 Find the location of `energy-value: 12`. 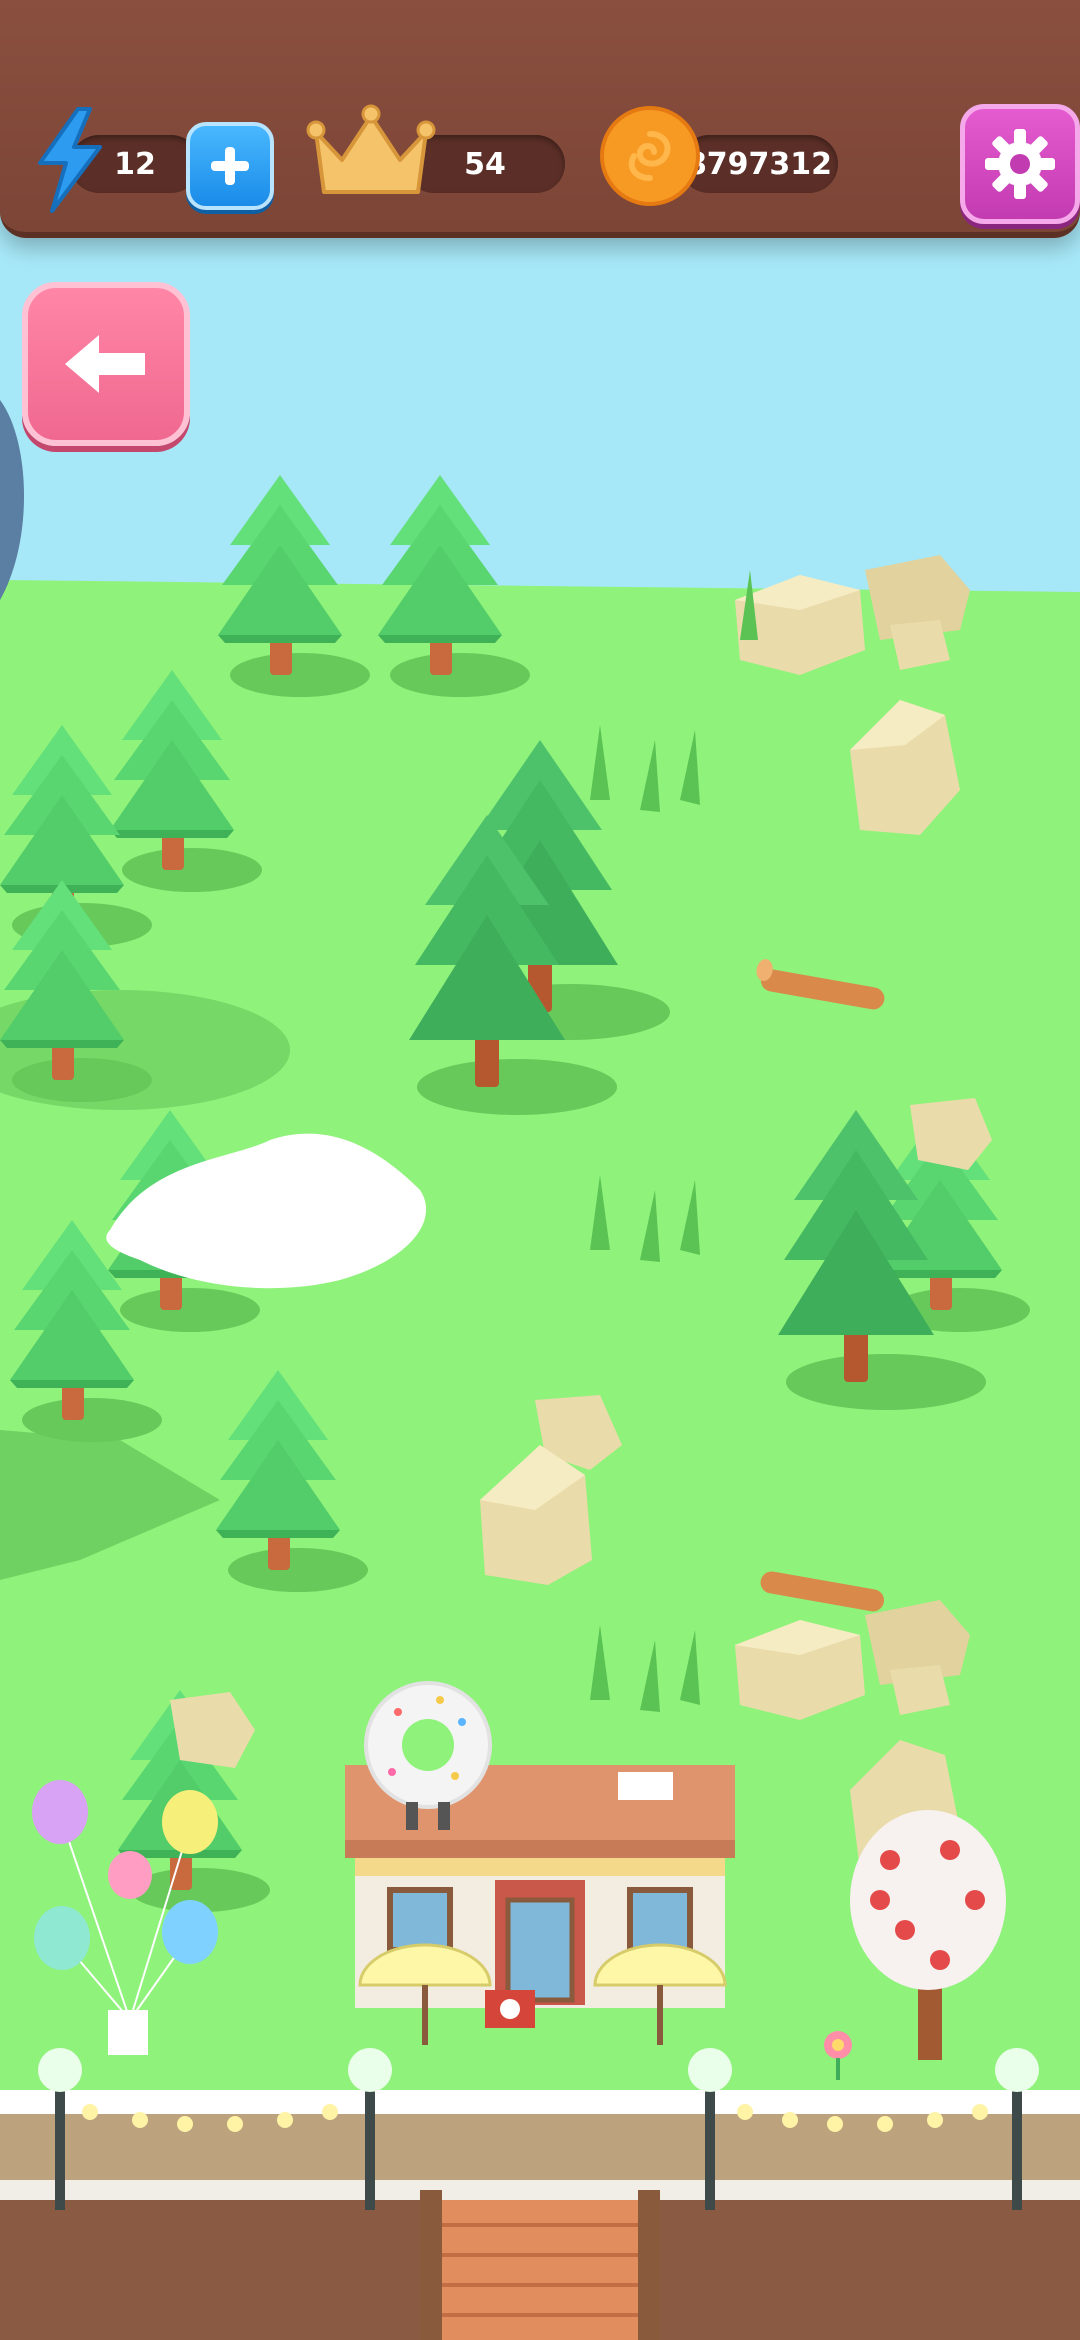

energy-value: 12 is located at coordinates (135, 164).